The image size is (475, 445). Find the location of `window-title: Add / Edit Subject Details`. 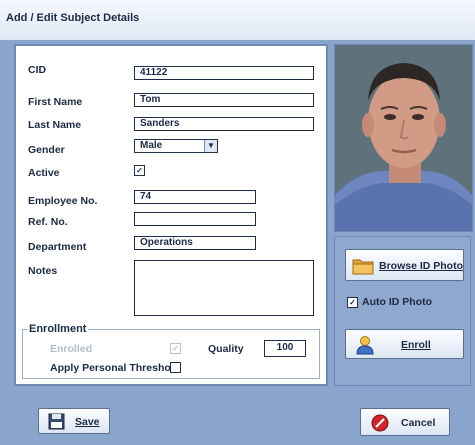

window-title: Add / Edit Subject Details is located at coordinates (73, 18).